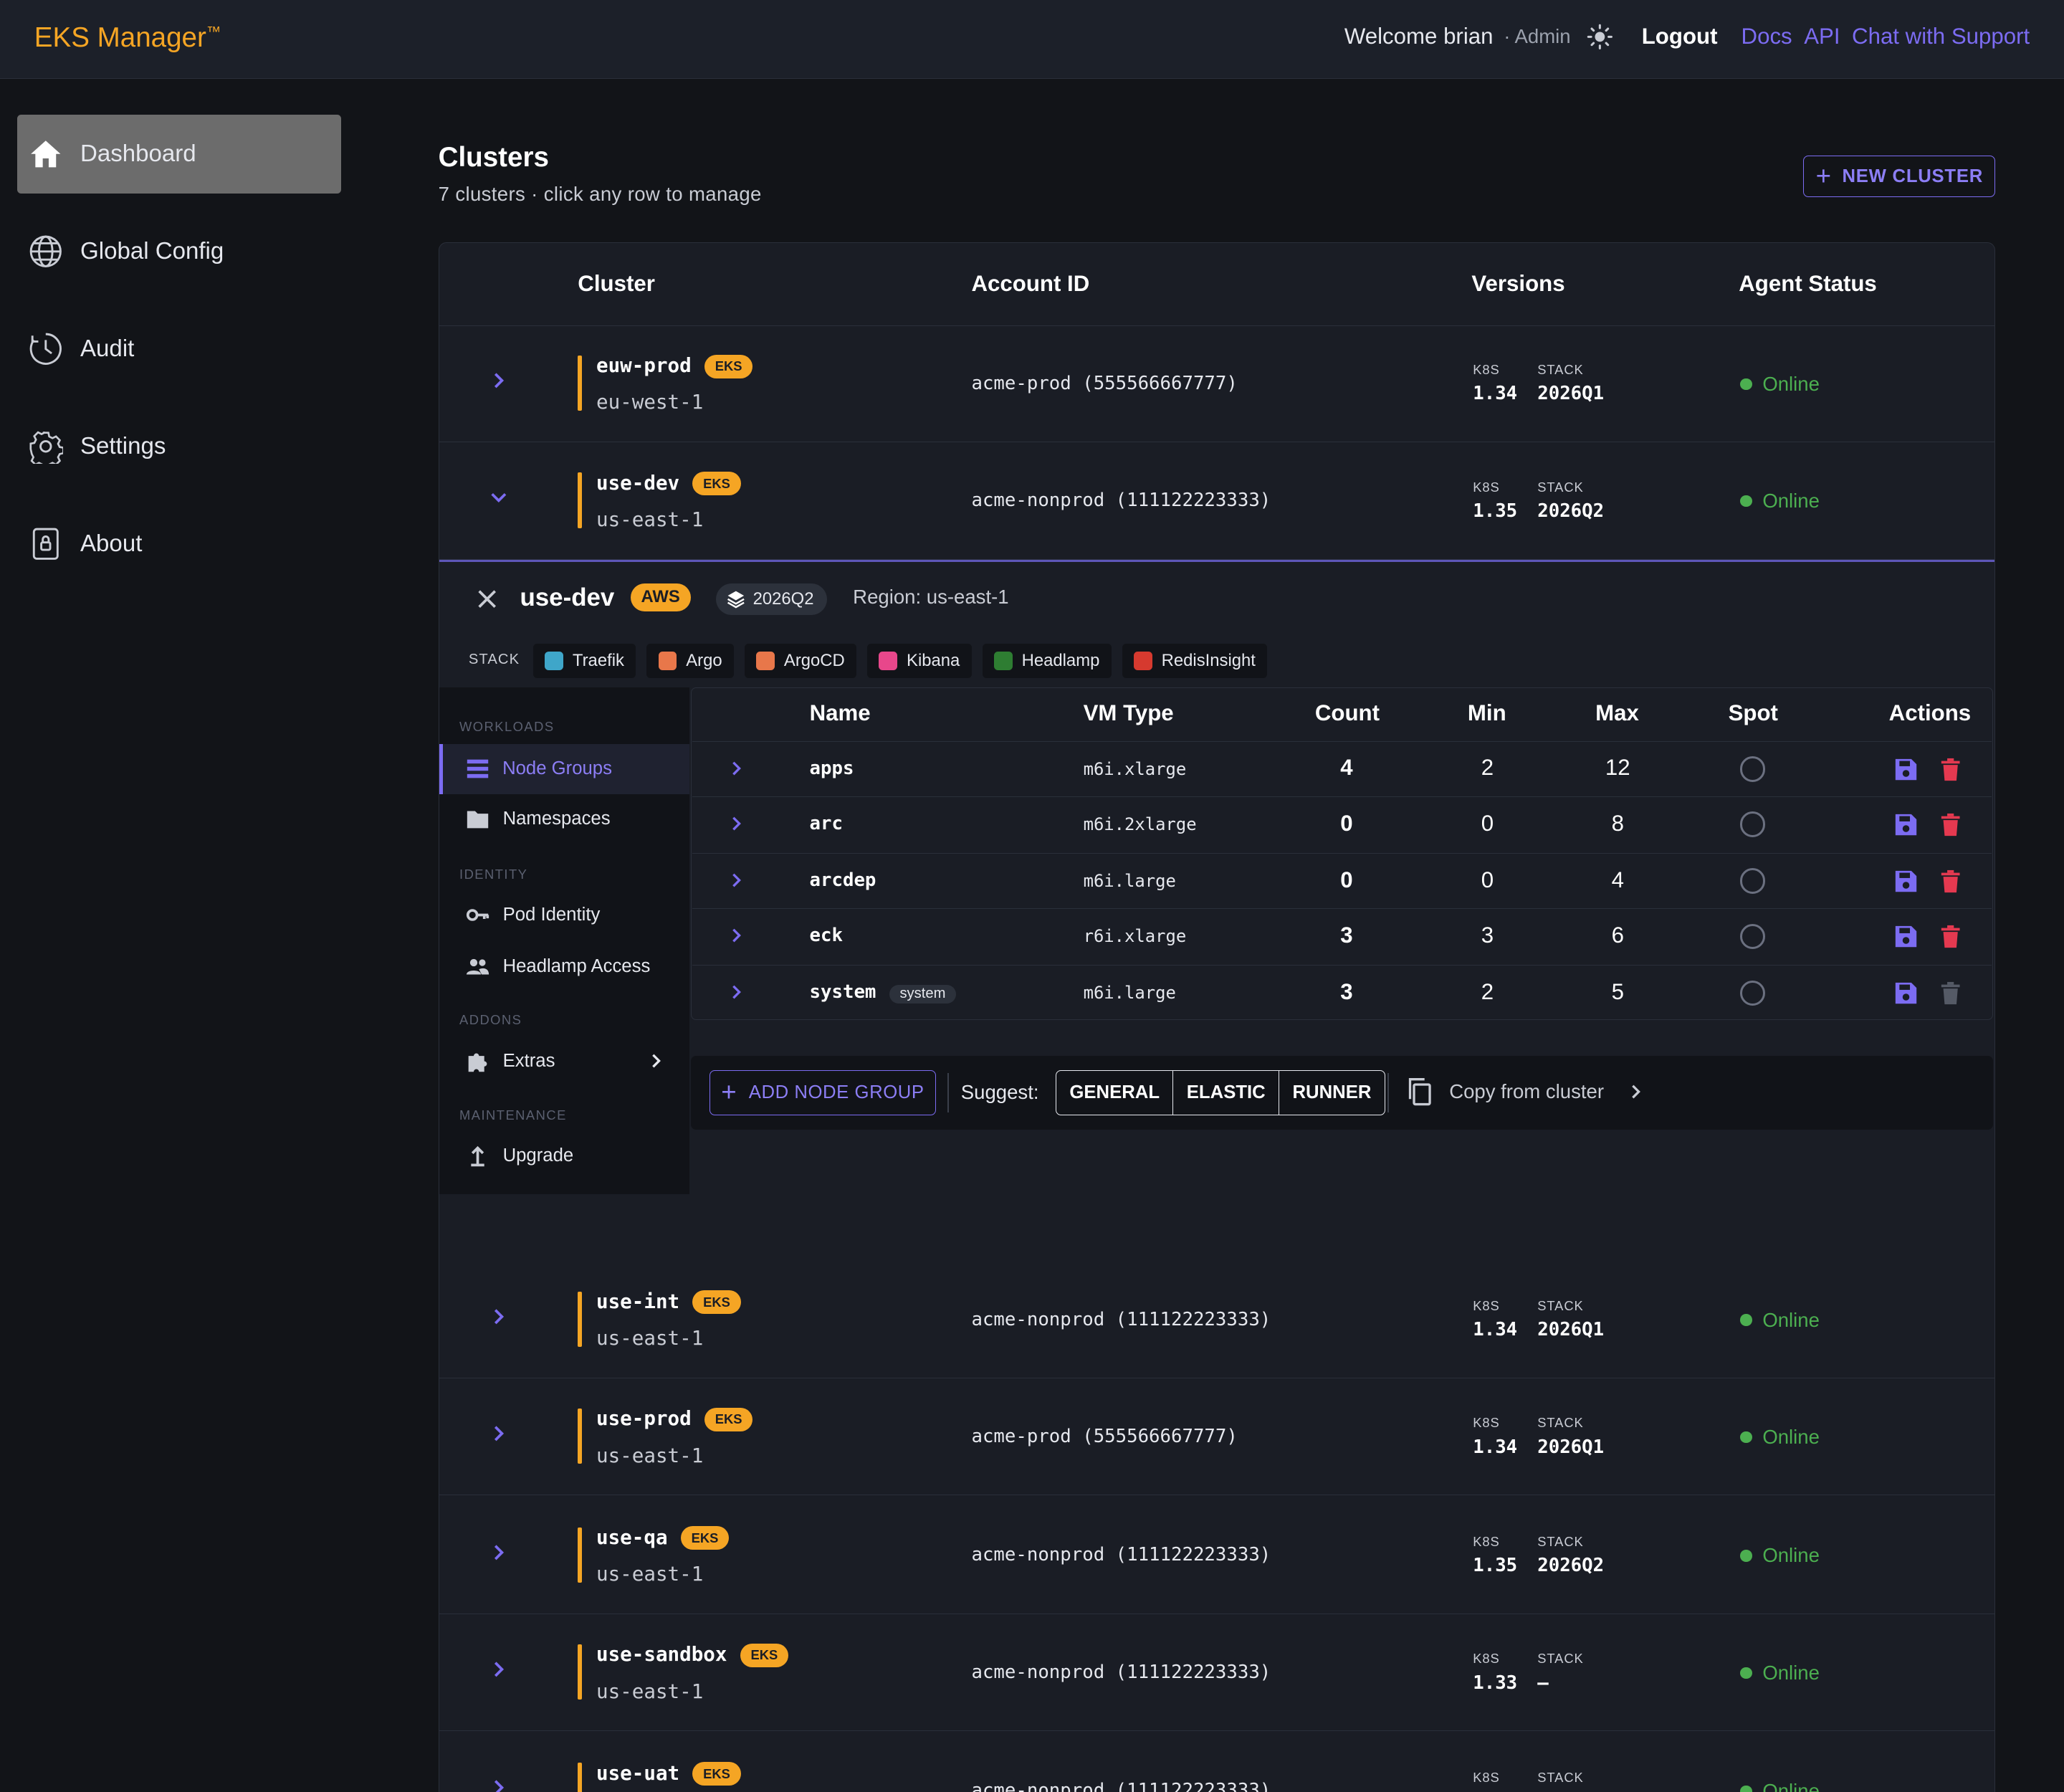 Image resolution: width=2064 pixels, height=1792 pixels. What do you see at coordinates (179, 252) in the screenshot?
I see `sidebar-item-global-config: Global Config` at bounding box center [179, 252].